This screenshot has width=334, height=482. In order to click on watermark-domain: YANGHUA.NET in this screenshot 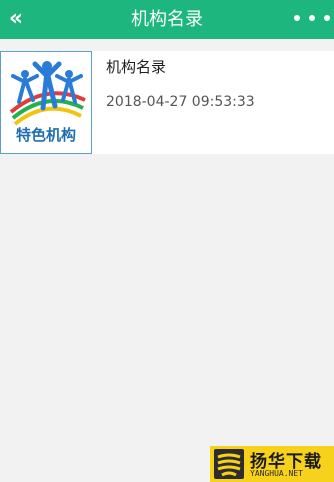, I will do `click(276, 473)`.